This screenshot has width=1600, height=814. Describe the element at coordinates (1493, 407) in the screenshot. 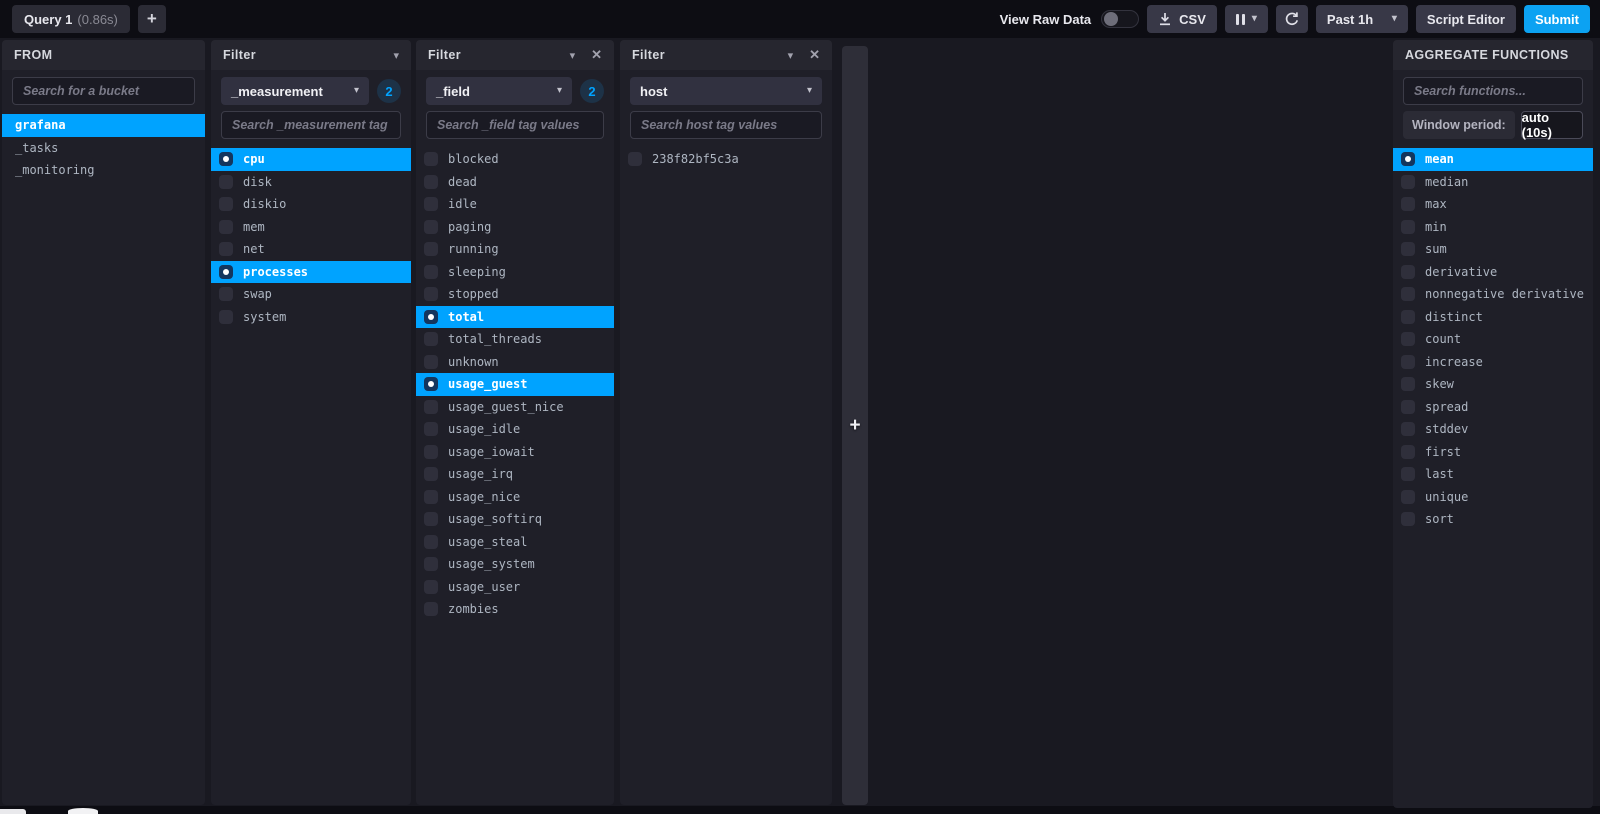

I see `function-list-item: spread` at that location.